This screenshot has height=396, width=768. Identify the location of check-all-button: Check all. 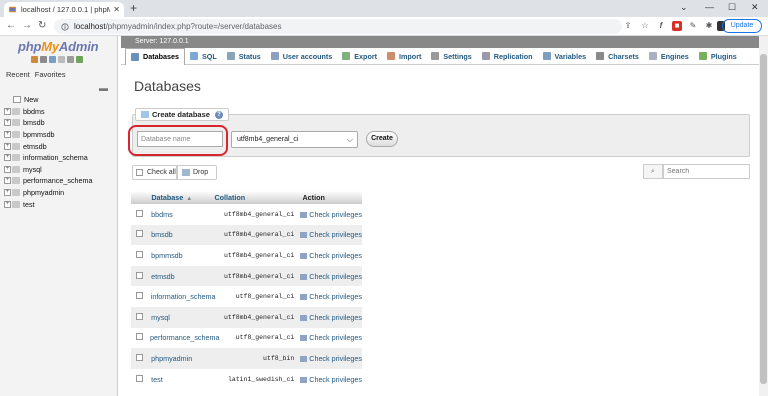
(154, 172).